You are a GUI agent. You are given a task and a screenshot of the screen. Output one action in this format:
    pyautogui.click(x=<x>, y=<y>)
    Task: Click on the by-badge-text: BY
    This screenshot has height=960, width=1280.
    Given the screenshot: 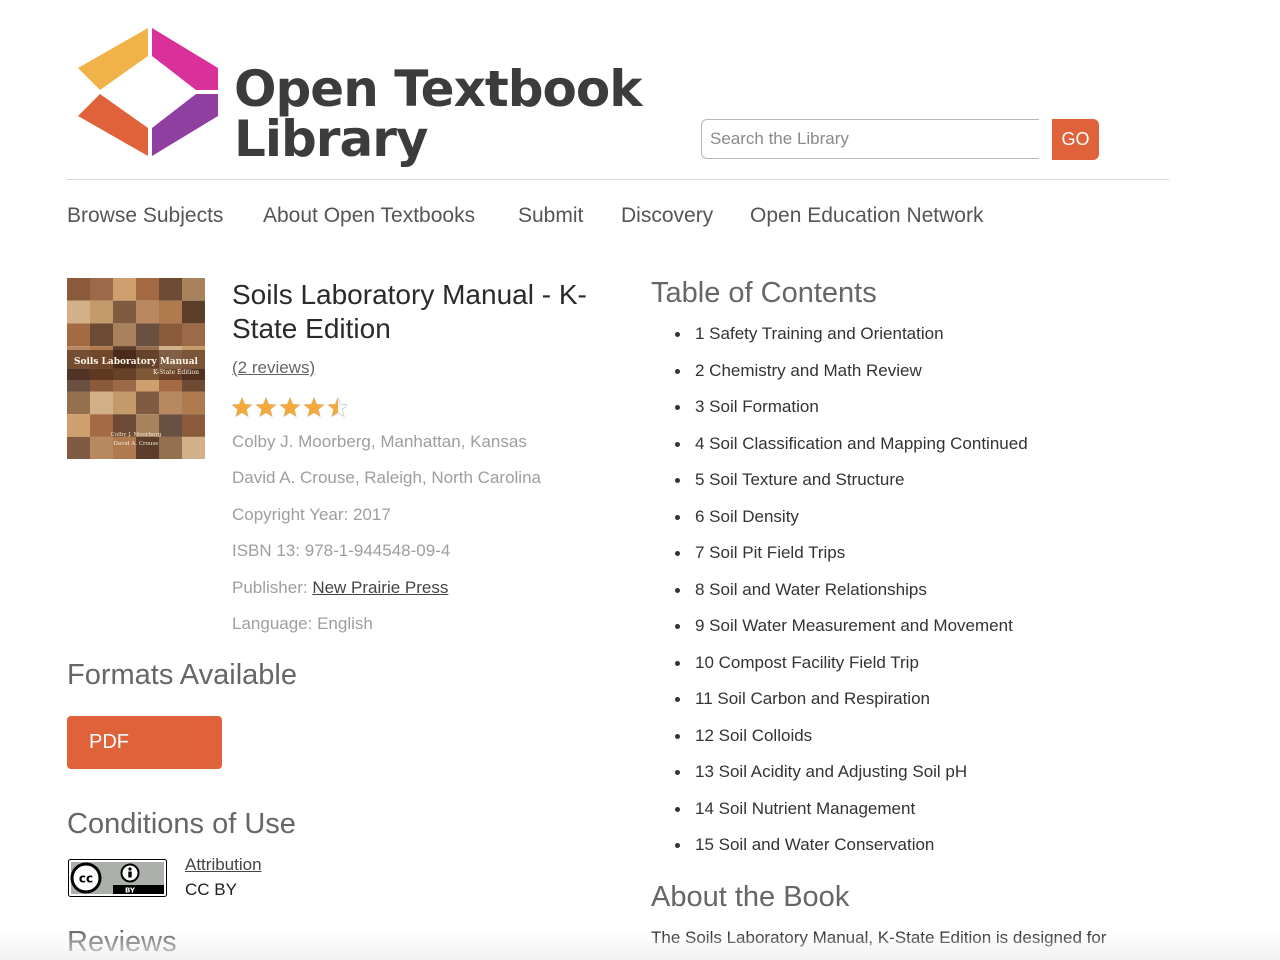 What is the action you would take?
    pyautogui.click(x=130, y=891)
    